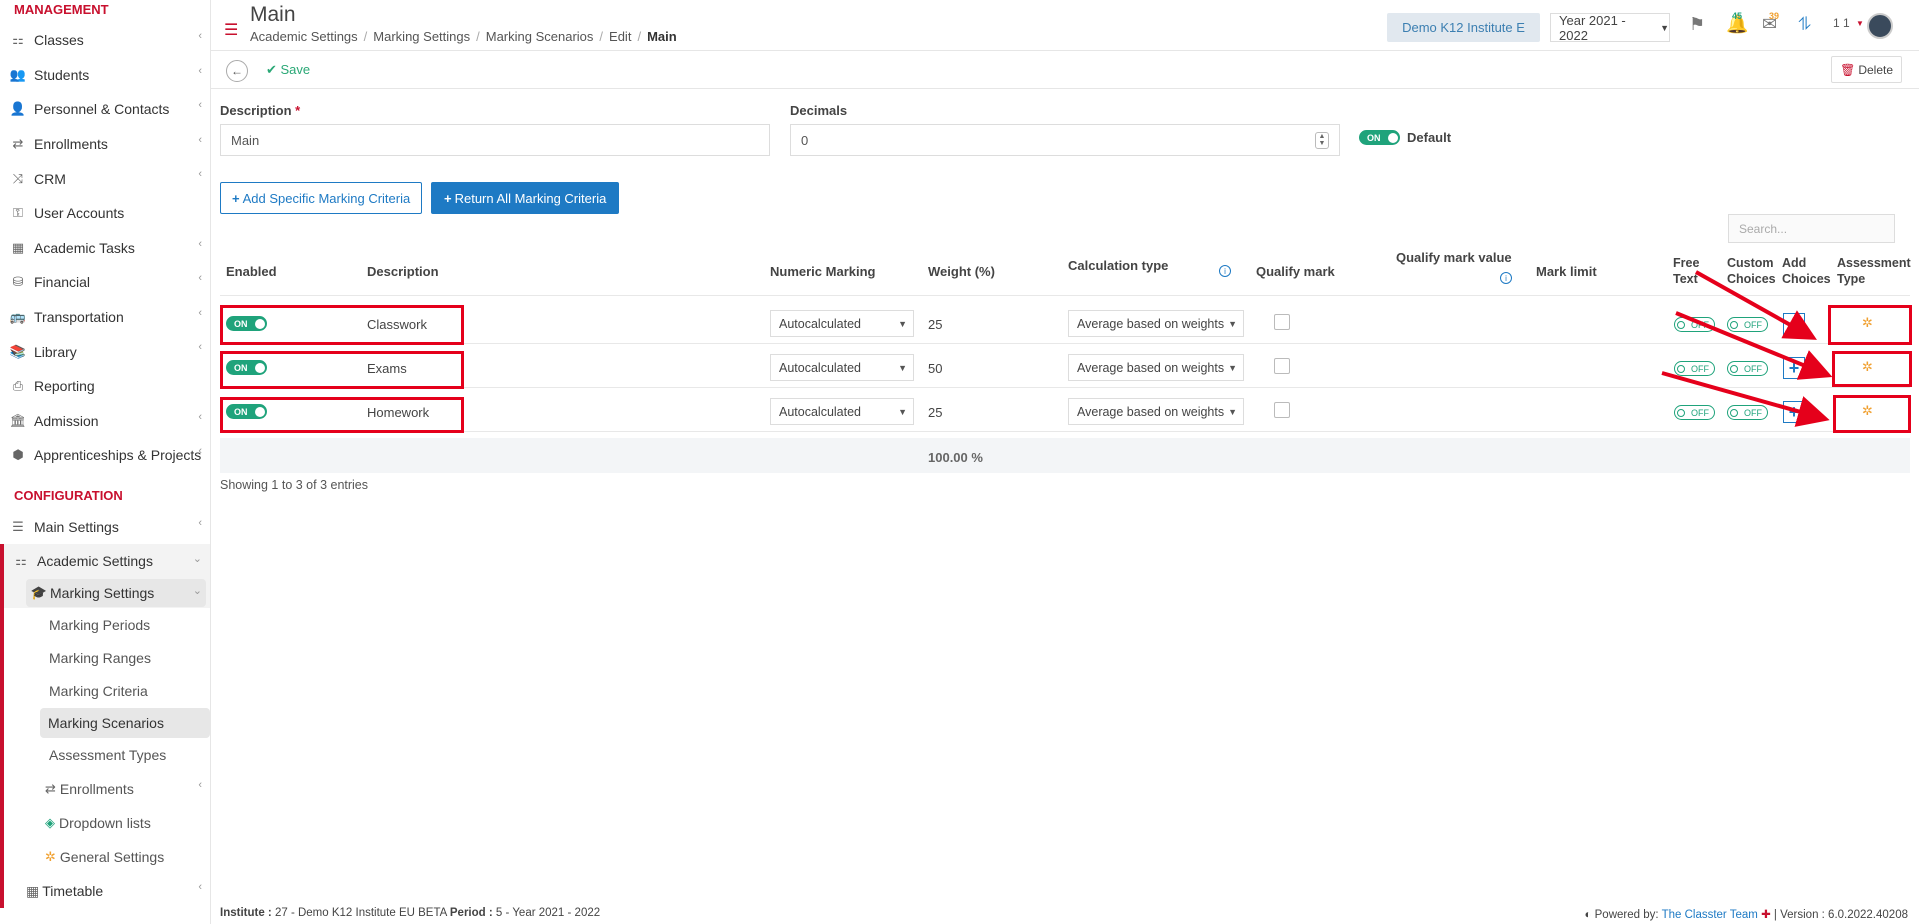  I want to click on col-mark-limit: Mark limit, so click(1566, 271).